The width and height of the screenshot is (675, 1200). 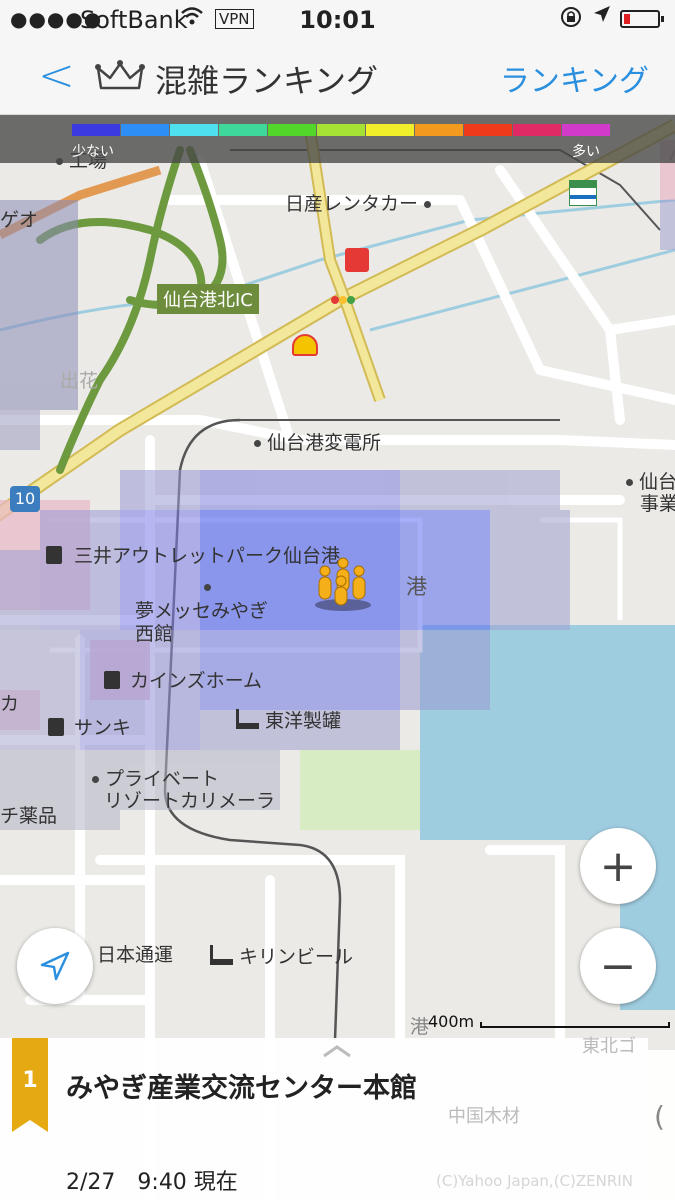 What do you see at coordinates (154, 634) in the screenshot?
I see `poi-messe-sub: 西館` at bounding box center [154, 634].